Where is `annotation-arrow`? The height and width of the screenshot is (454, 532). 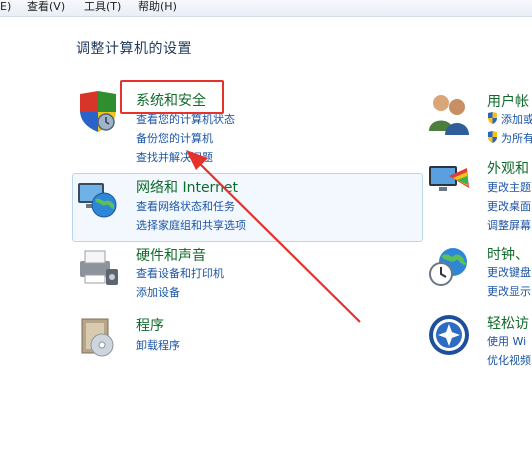
annotation-arrow is located at coordinates (273, 236).